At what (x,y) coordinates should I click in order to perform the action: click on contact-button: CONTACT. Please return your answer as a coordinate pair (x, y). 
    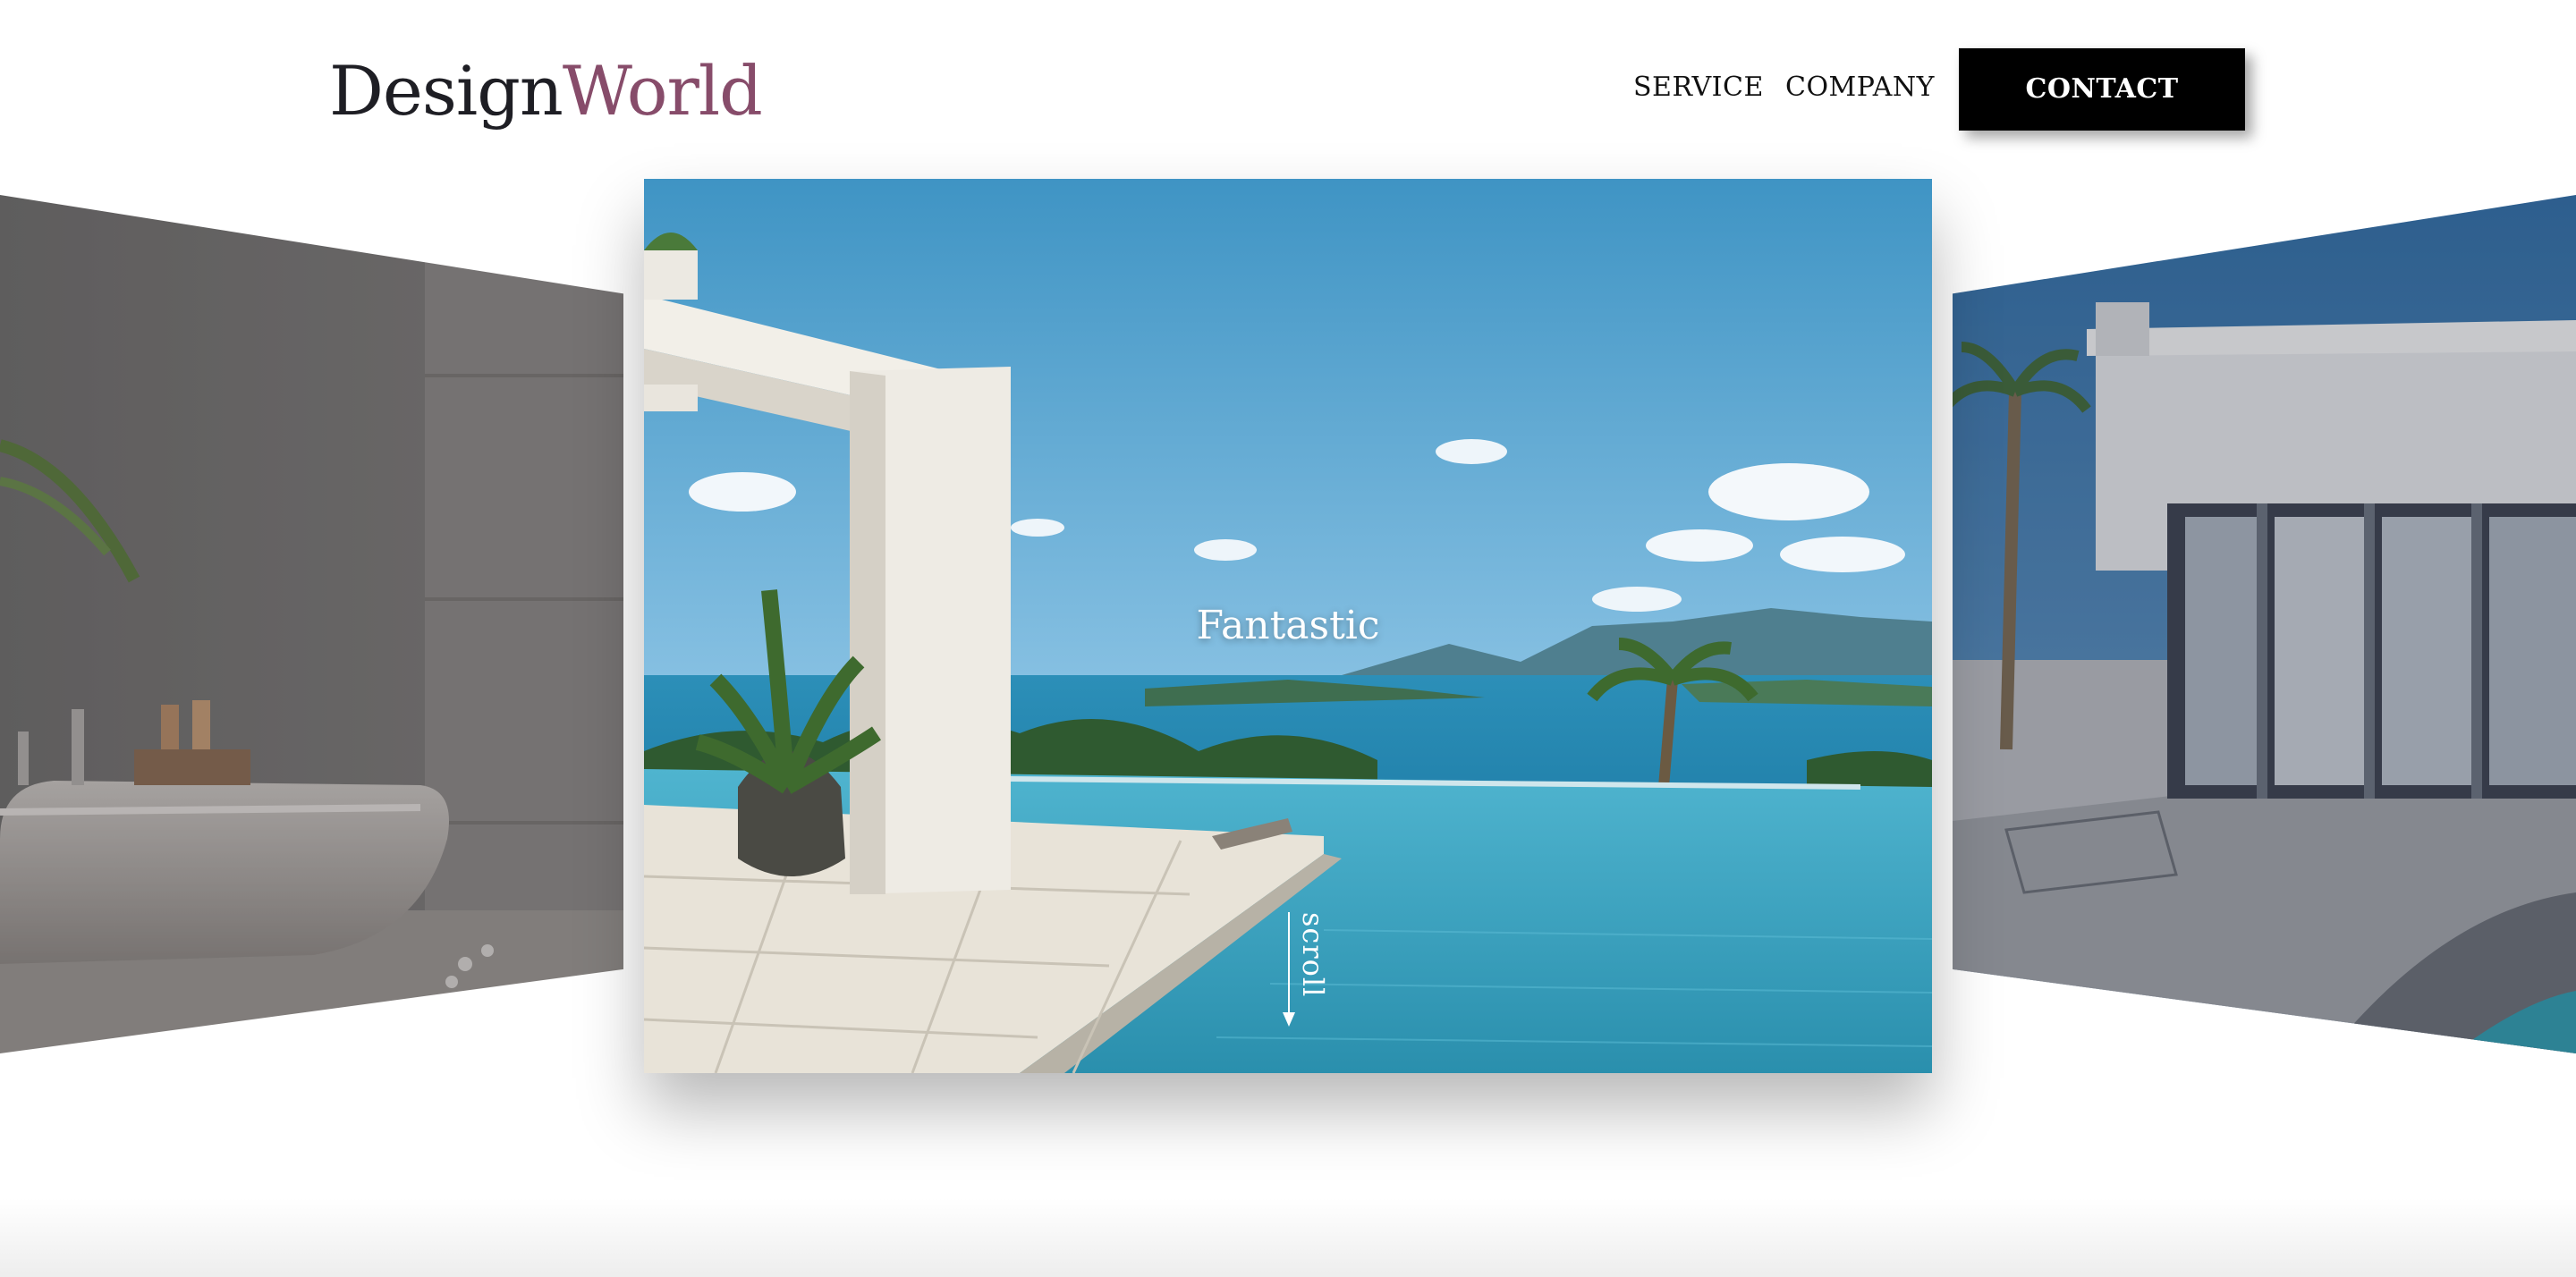
    Looking at the image, I should click on (2102, 89).